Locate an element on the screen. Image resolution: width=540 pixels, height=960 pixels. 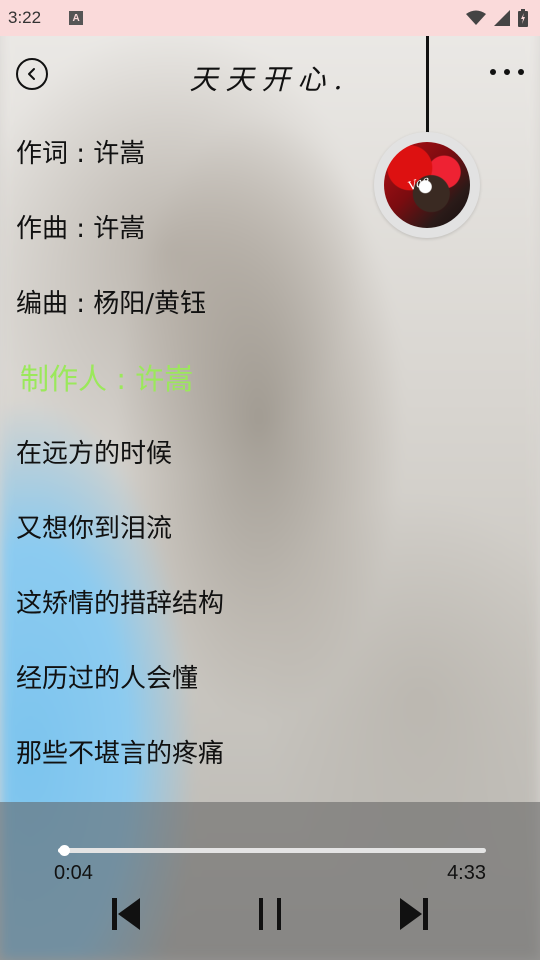
pause-button is located at coordinates (270, 914).